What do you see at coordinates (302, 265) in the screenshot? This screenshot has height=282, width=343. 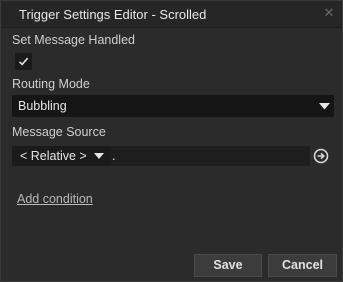 I see `cancel-button: Cancel` at bounding box center [302, 265].